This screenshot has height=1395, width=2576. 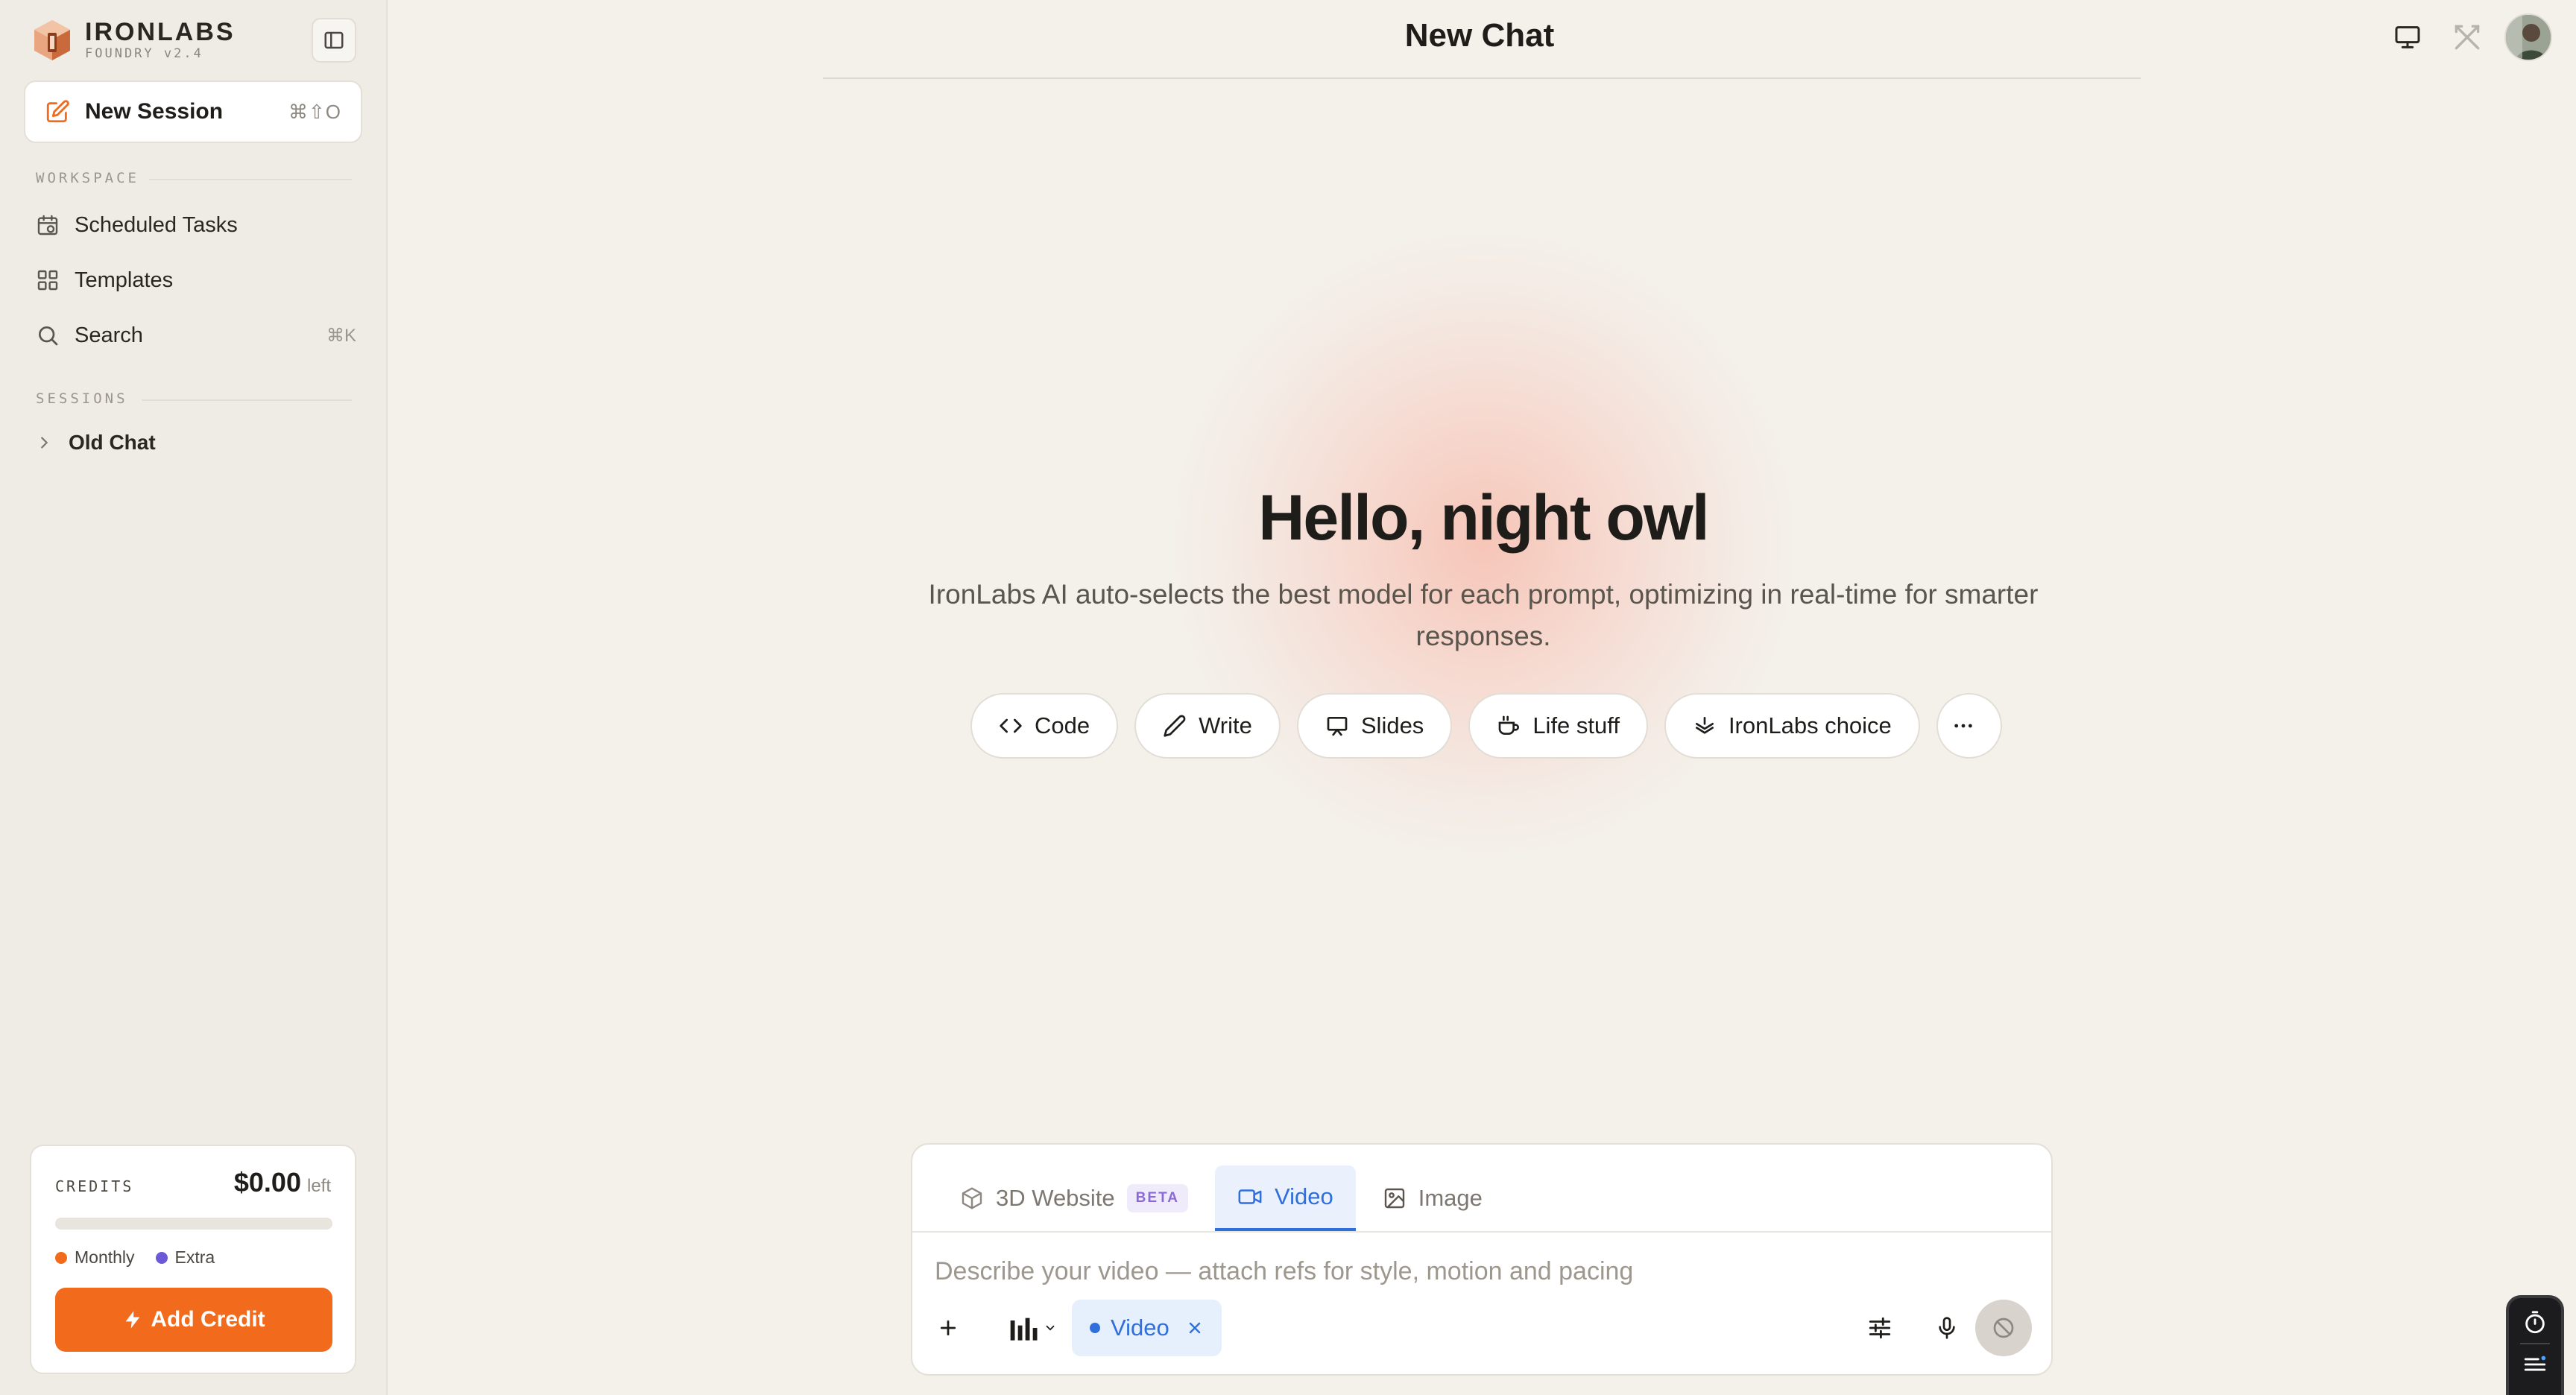 I want to click on tab-image: Image, so click(x=1433, y=1198).